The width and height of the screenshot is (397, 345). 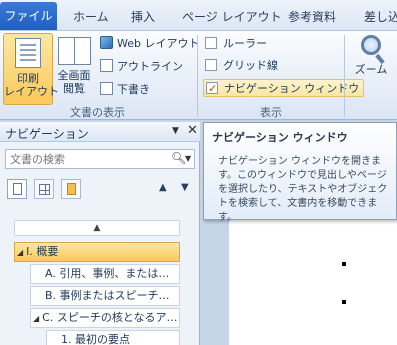 I want to click on nav-pane-checkbox: ナビゲーション ウィンドウ, so click(x=284, y=88).